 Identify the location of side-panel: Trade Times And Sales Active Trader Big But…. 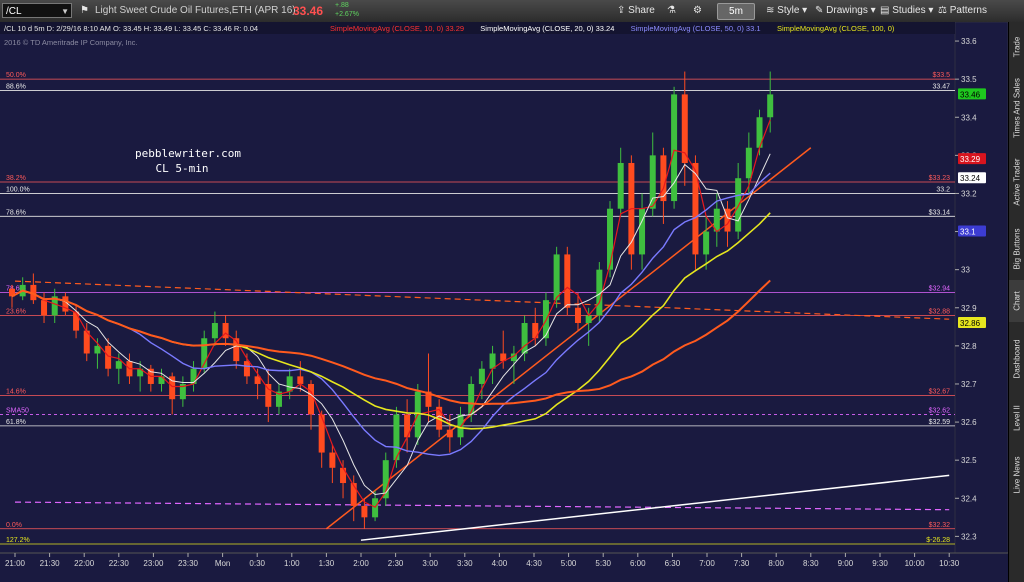
(1016, 302).